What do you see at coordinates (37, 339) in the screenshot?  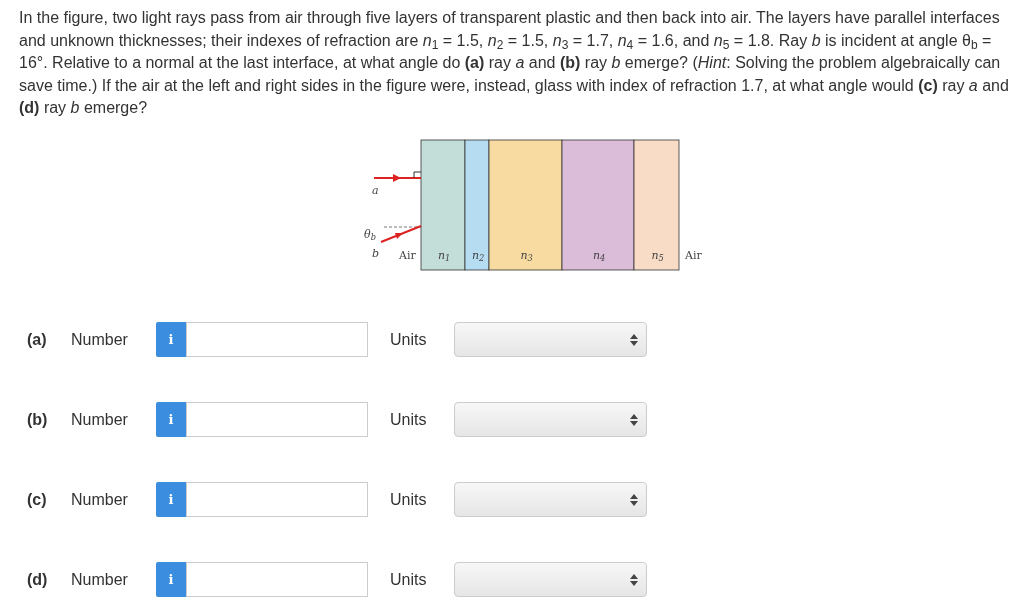 I see `part-label: (a)` at bounding box center [37, 339].